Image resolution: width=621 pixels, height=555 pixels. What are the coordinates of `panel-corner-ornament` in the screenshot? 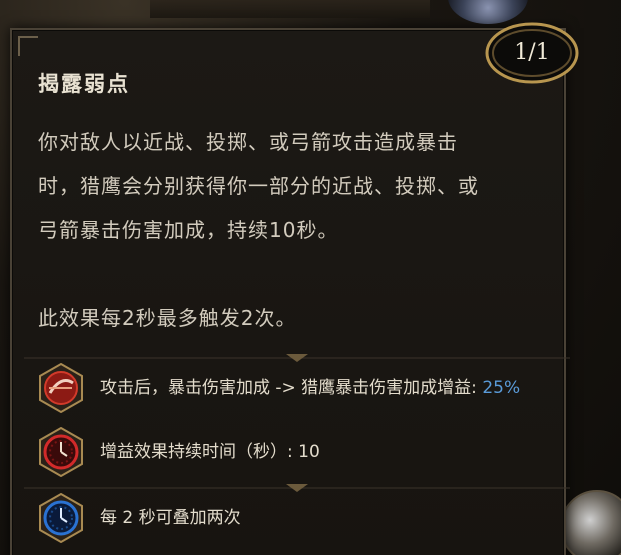 It's located at (28, 46).